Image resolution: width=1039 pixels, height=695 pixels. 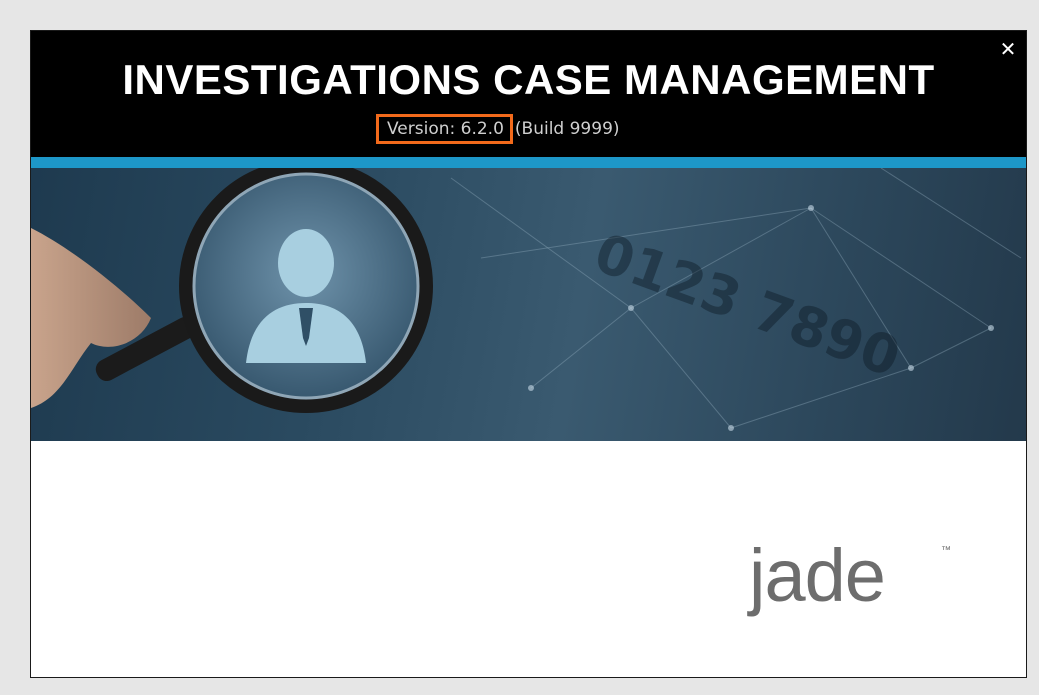 I want to click on close-icon: ✕, so click(x=1008, y=49).